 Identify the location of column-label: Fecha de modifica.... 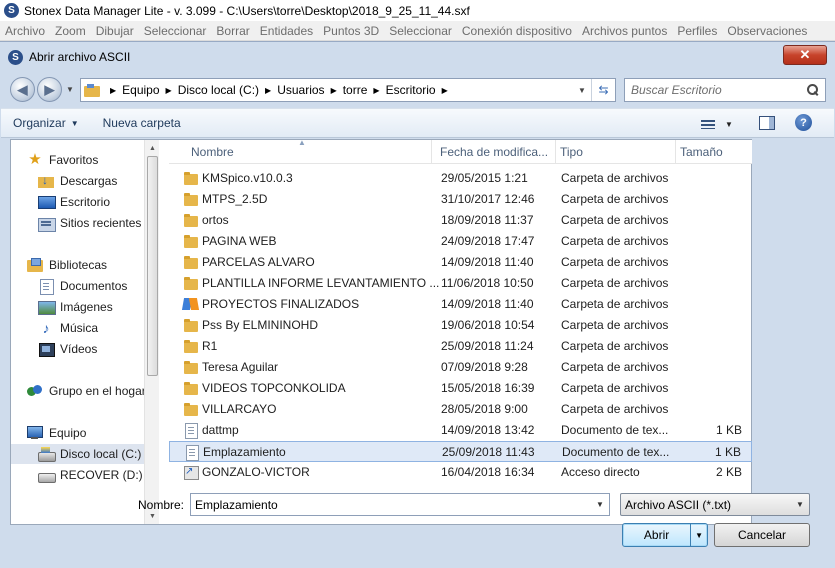
(494, 152).